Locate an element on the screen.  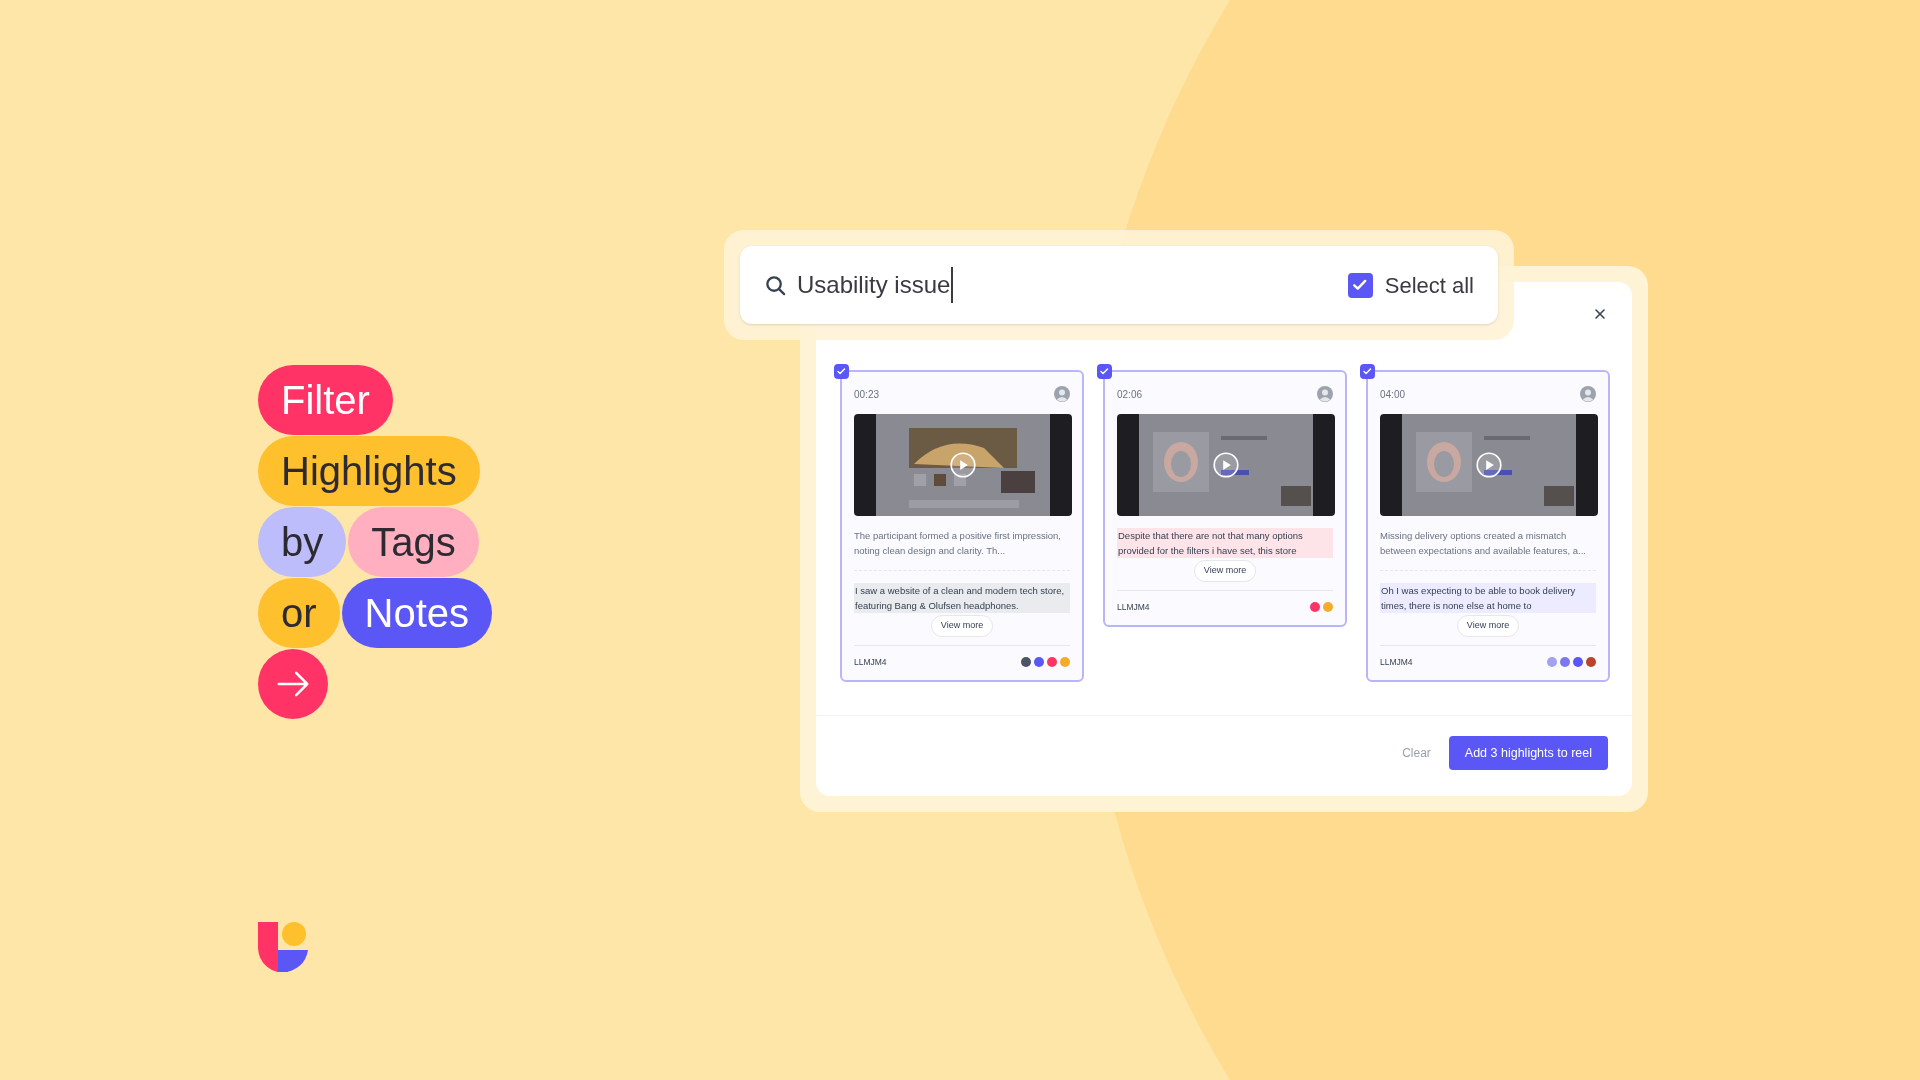
headline-word: Notes is located at coordinates (417, 613).